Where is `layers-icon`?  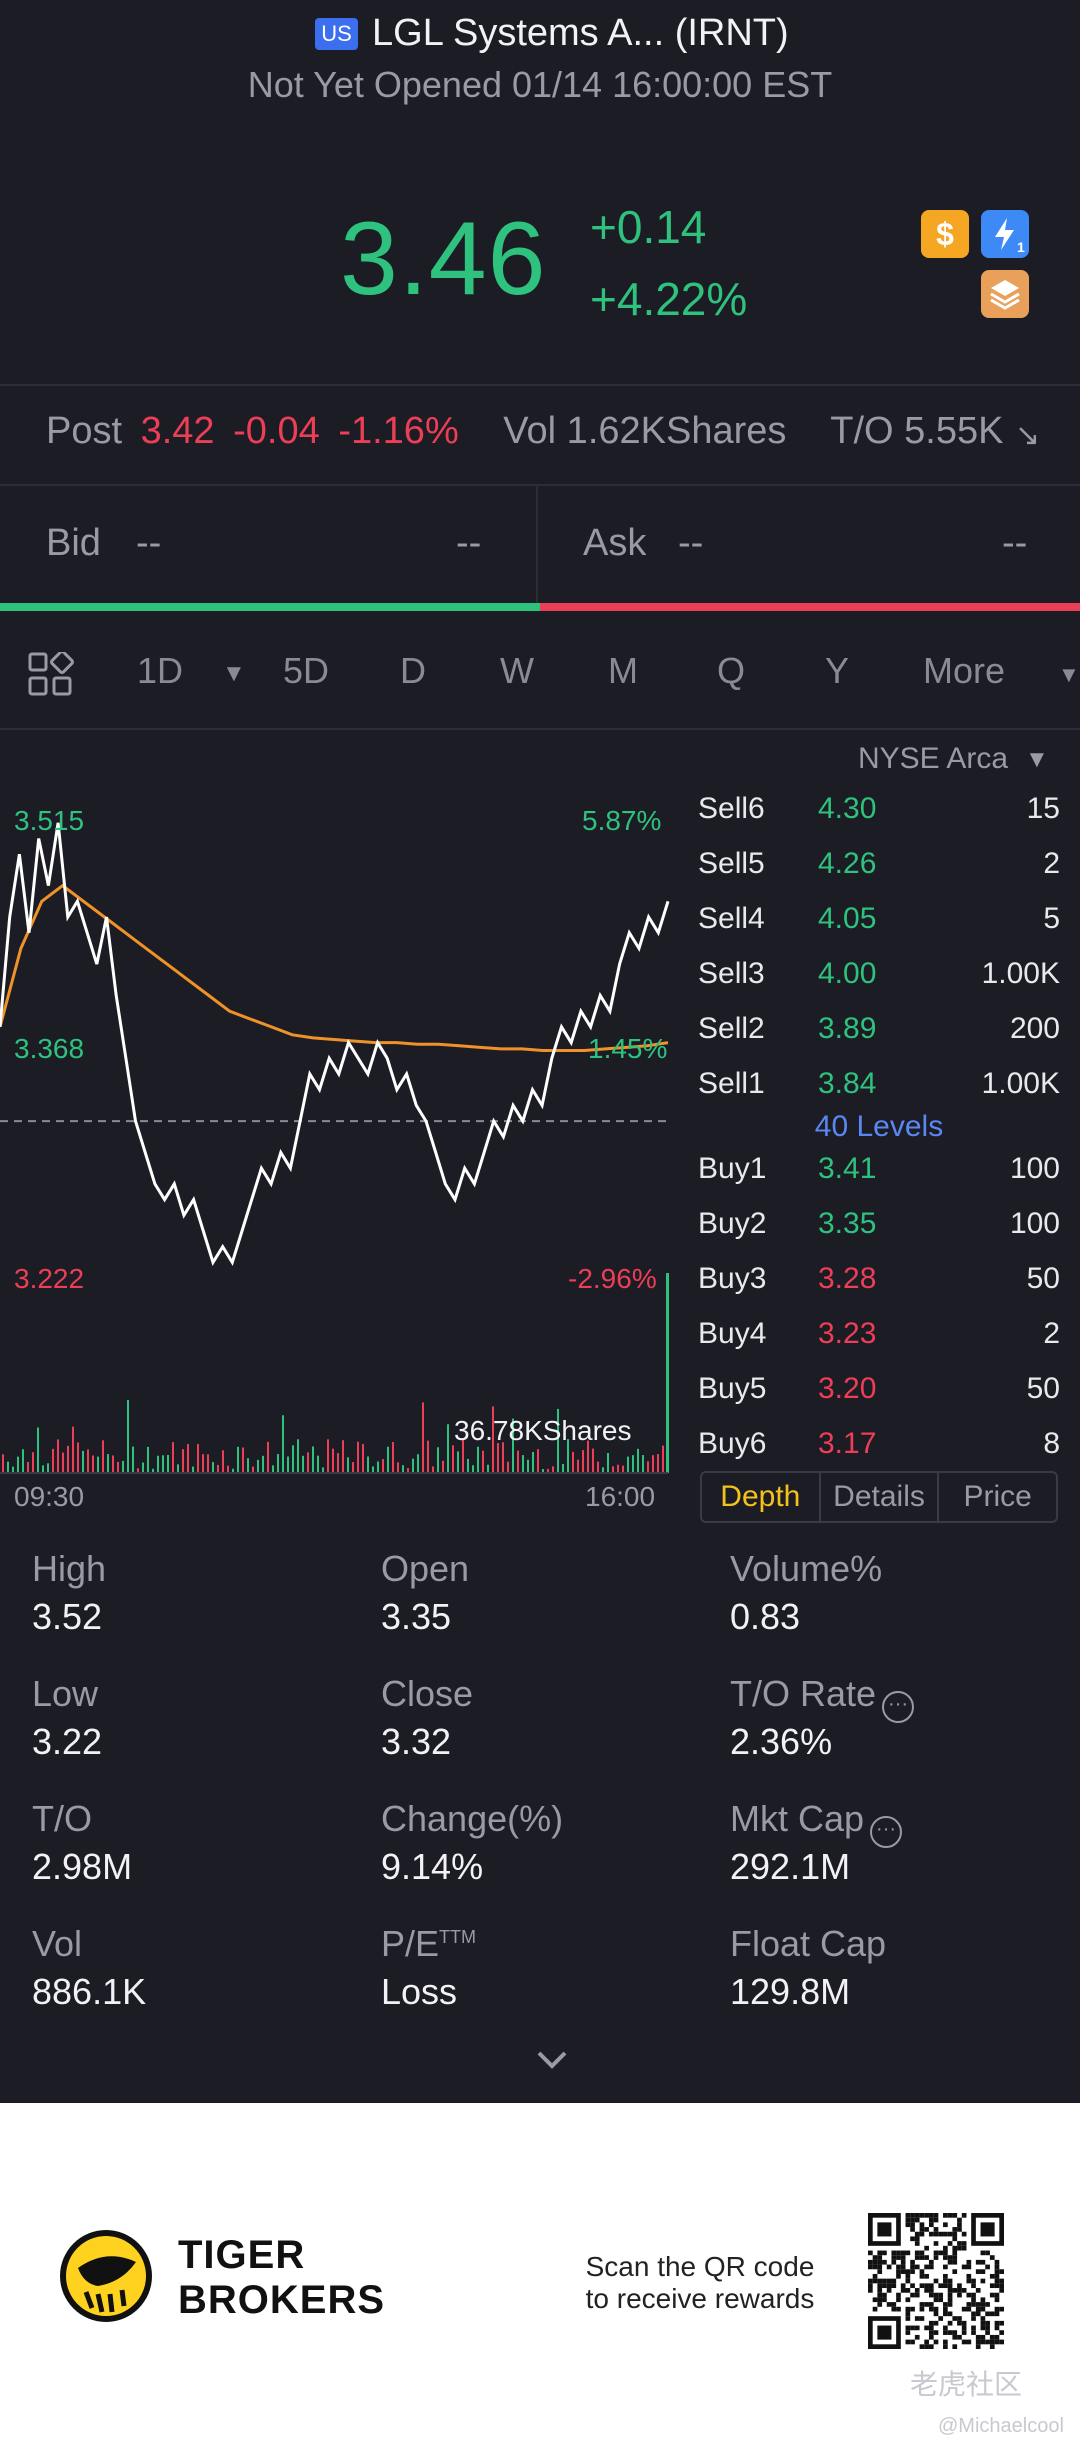 layers-icon is located at coordinates (1005, 294).